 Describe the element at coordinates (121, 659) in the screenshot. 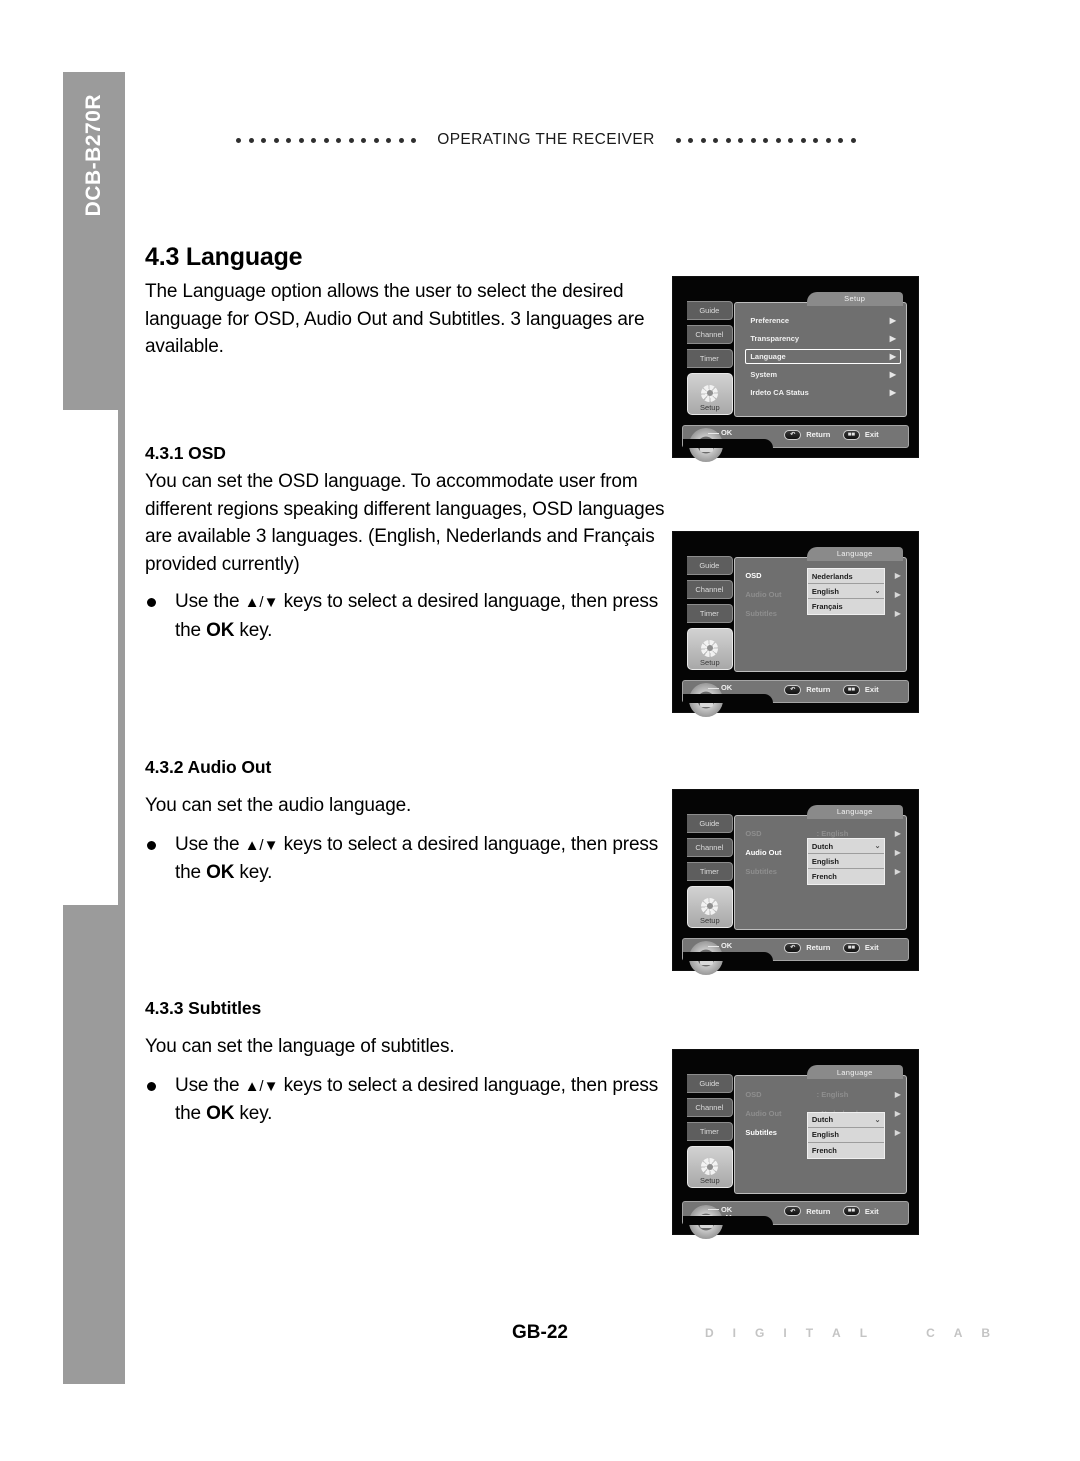

I see `side-rule` at that location.